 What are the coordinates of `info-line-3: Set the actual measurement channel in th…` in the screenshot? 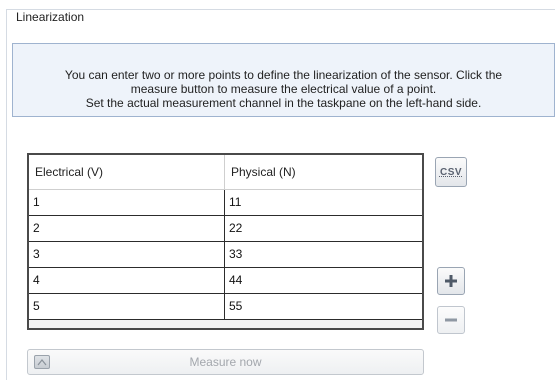 It's located at (283, 103).